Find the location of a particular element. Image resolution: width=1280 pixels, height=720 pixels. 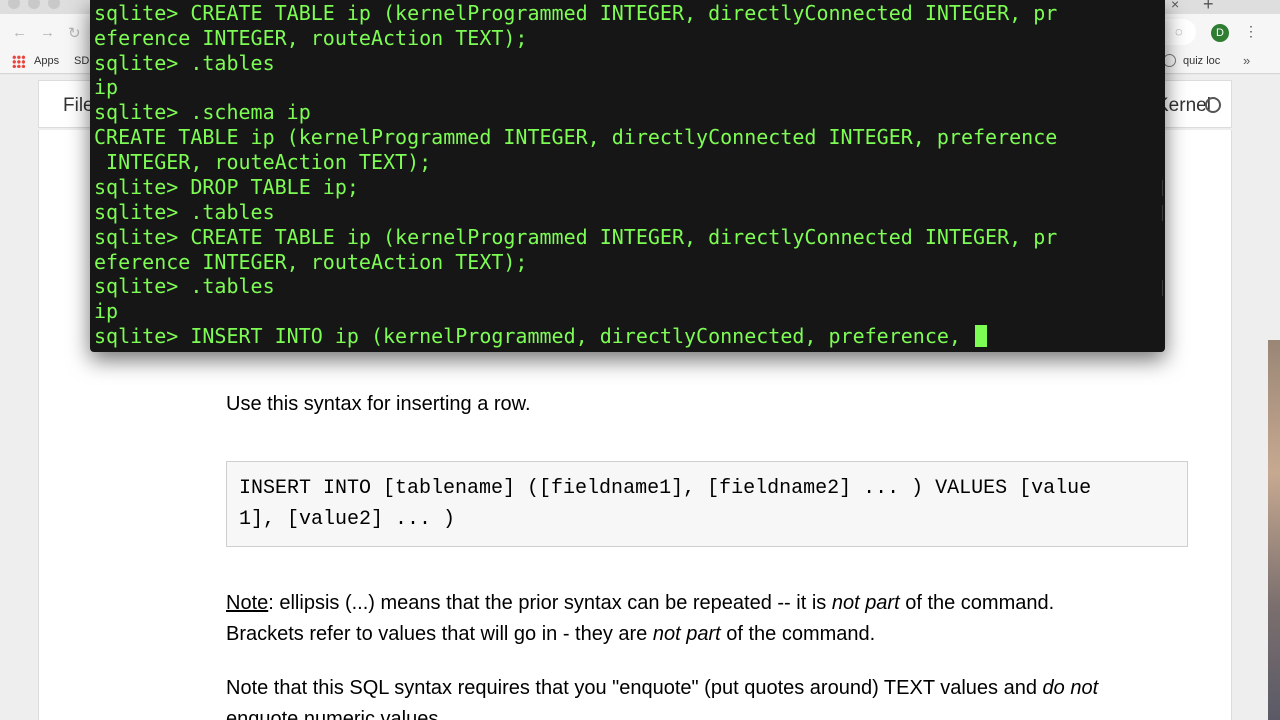

syntax-intro-text: Use this syntax for inserting a row. is located at coordinates (378, 404).